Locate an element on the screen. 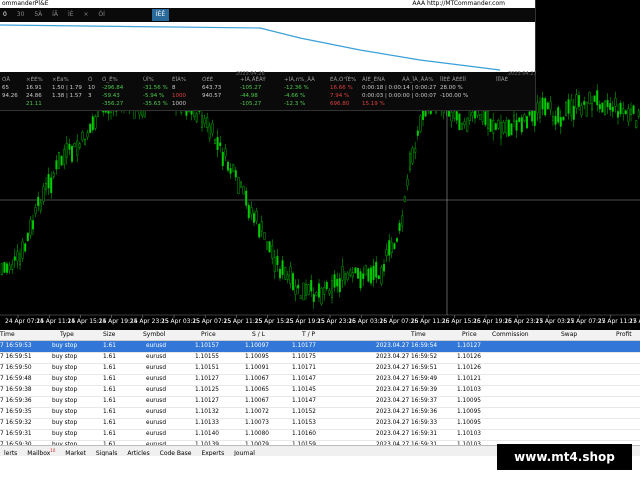  col-sl: S / L is located at coordinates (258, 334).